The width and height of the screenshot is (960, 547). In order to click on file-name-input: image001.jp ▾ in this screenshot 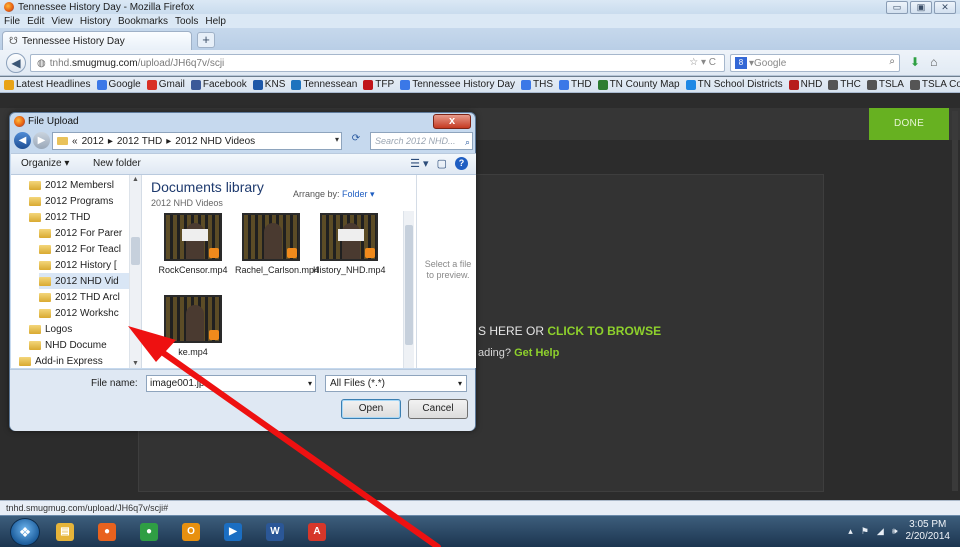, I will do `click(231, 383)`.